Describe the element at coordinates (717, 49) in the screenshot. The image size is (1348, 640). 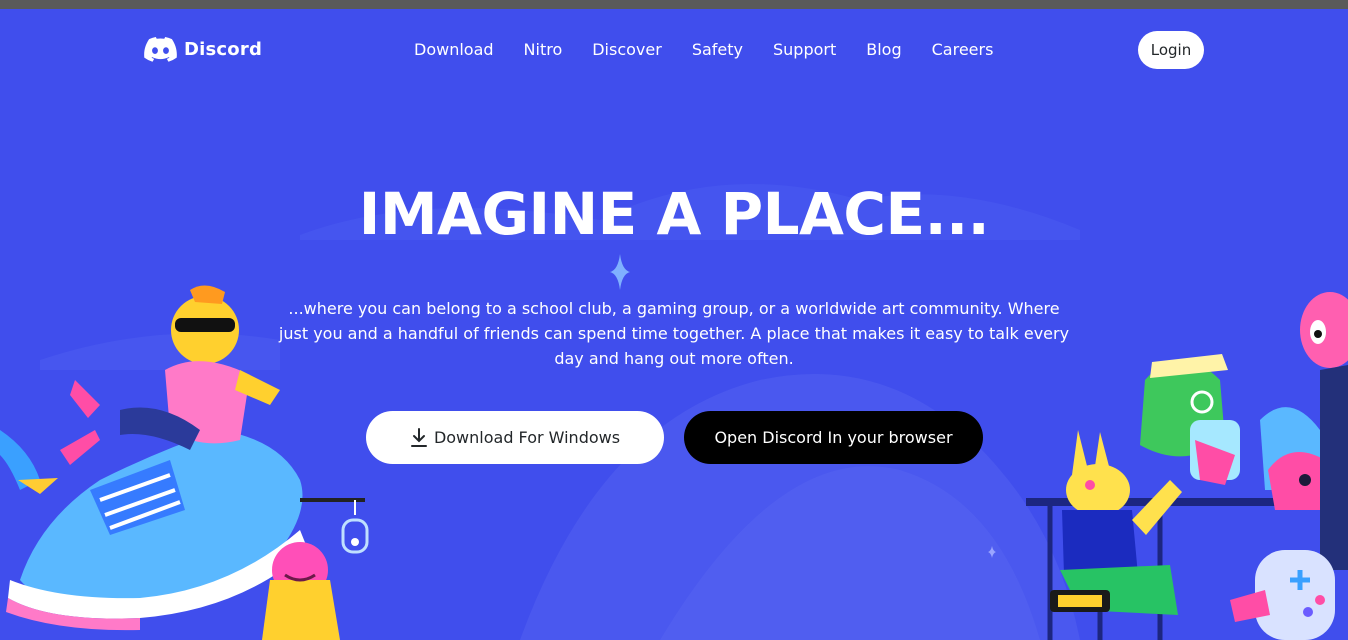
I see `nav-link-safety: Safety` at that location.